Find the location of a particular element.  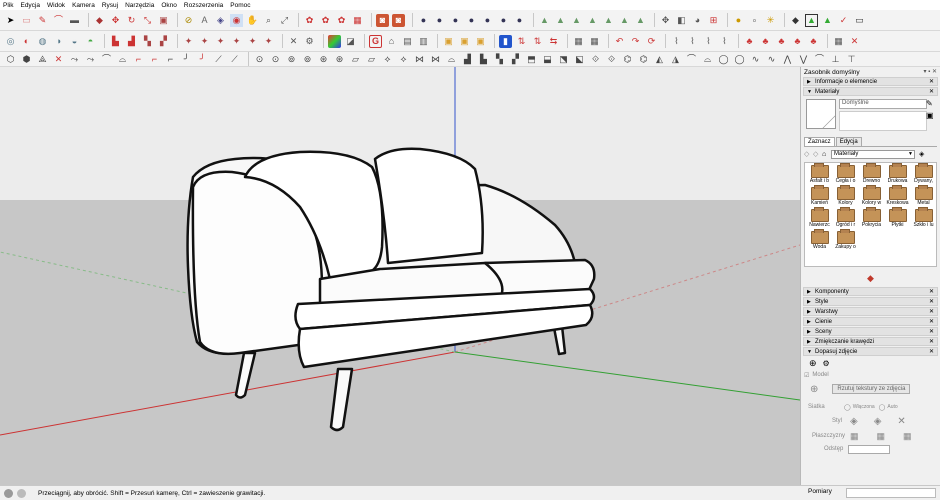

tape-measure-icon: ⊘ is located at coordinates (188, 20).